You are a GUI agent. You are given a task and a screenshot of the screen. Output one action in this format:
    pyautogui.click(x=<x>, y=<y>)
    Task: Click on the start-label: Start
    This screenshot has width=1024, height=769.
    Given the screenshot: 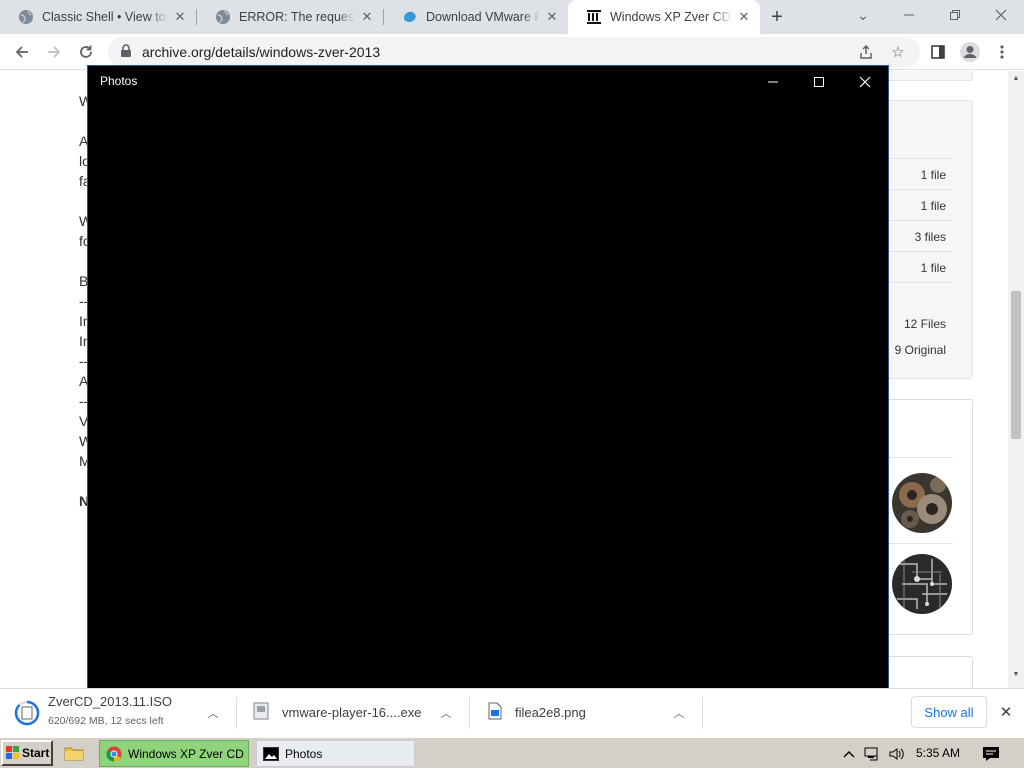 What is the action you would take?
    pyautogui.click(x=36, y=753)
    